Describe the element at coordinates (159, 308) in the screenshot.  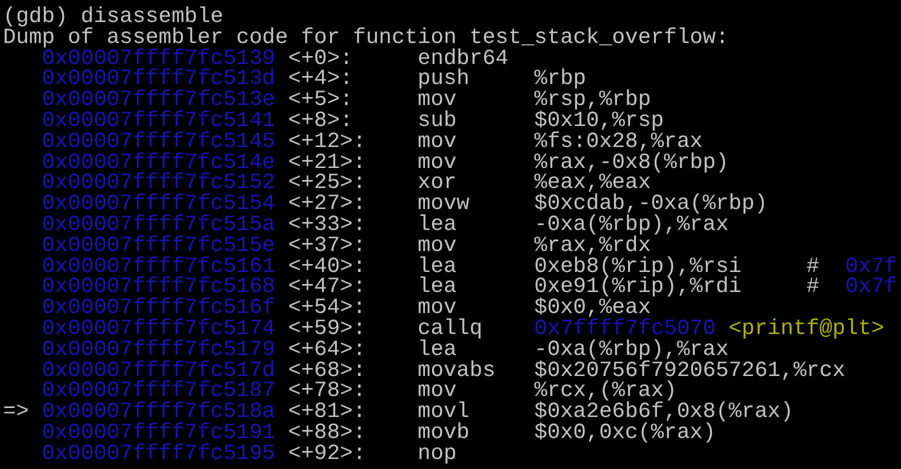
I see `memory-address: 0x00007ffff7fc516f` at that location.